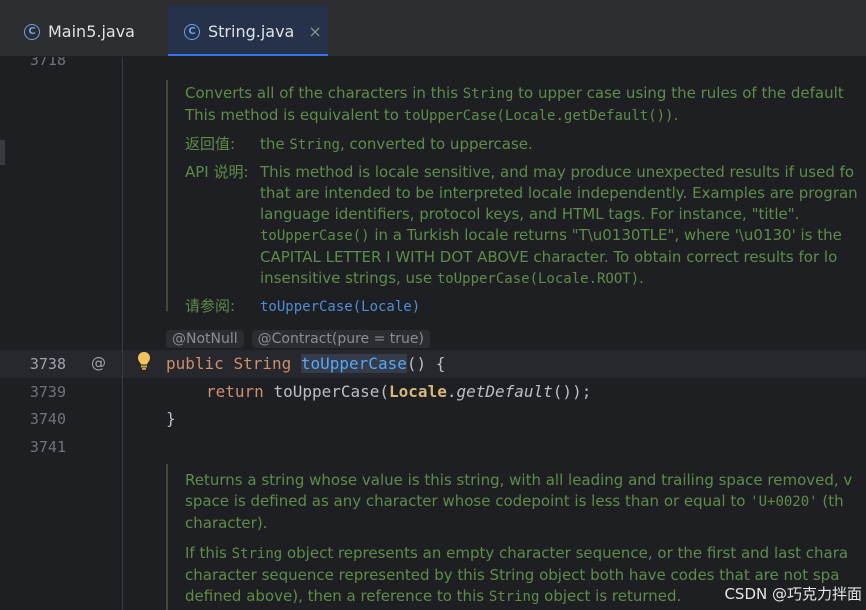 This screenshot has width=866, height=610. I want to click on close-icon: ×, so click(314, 31).